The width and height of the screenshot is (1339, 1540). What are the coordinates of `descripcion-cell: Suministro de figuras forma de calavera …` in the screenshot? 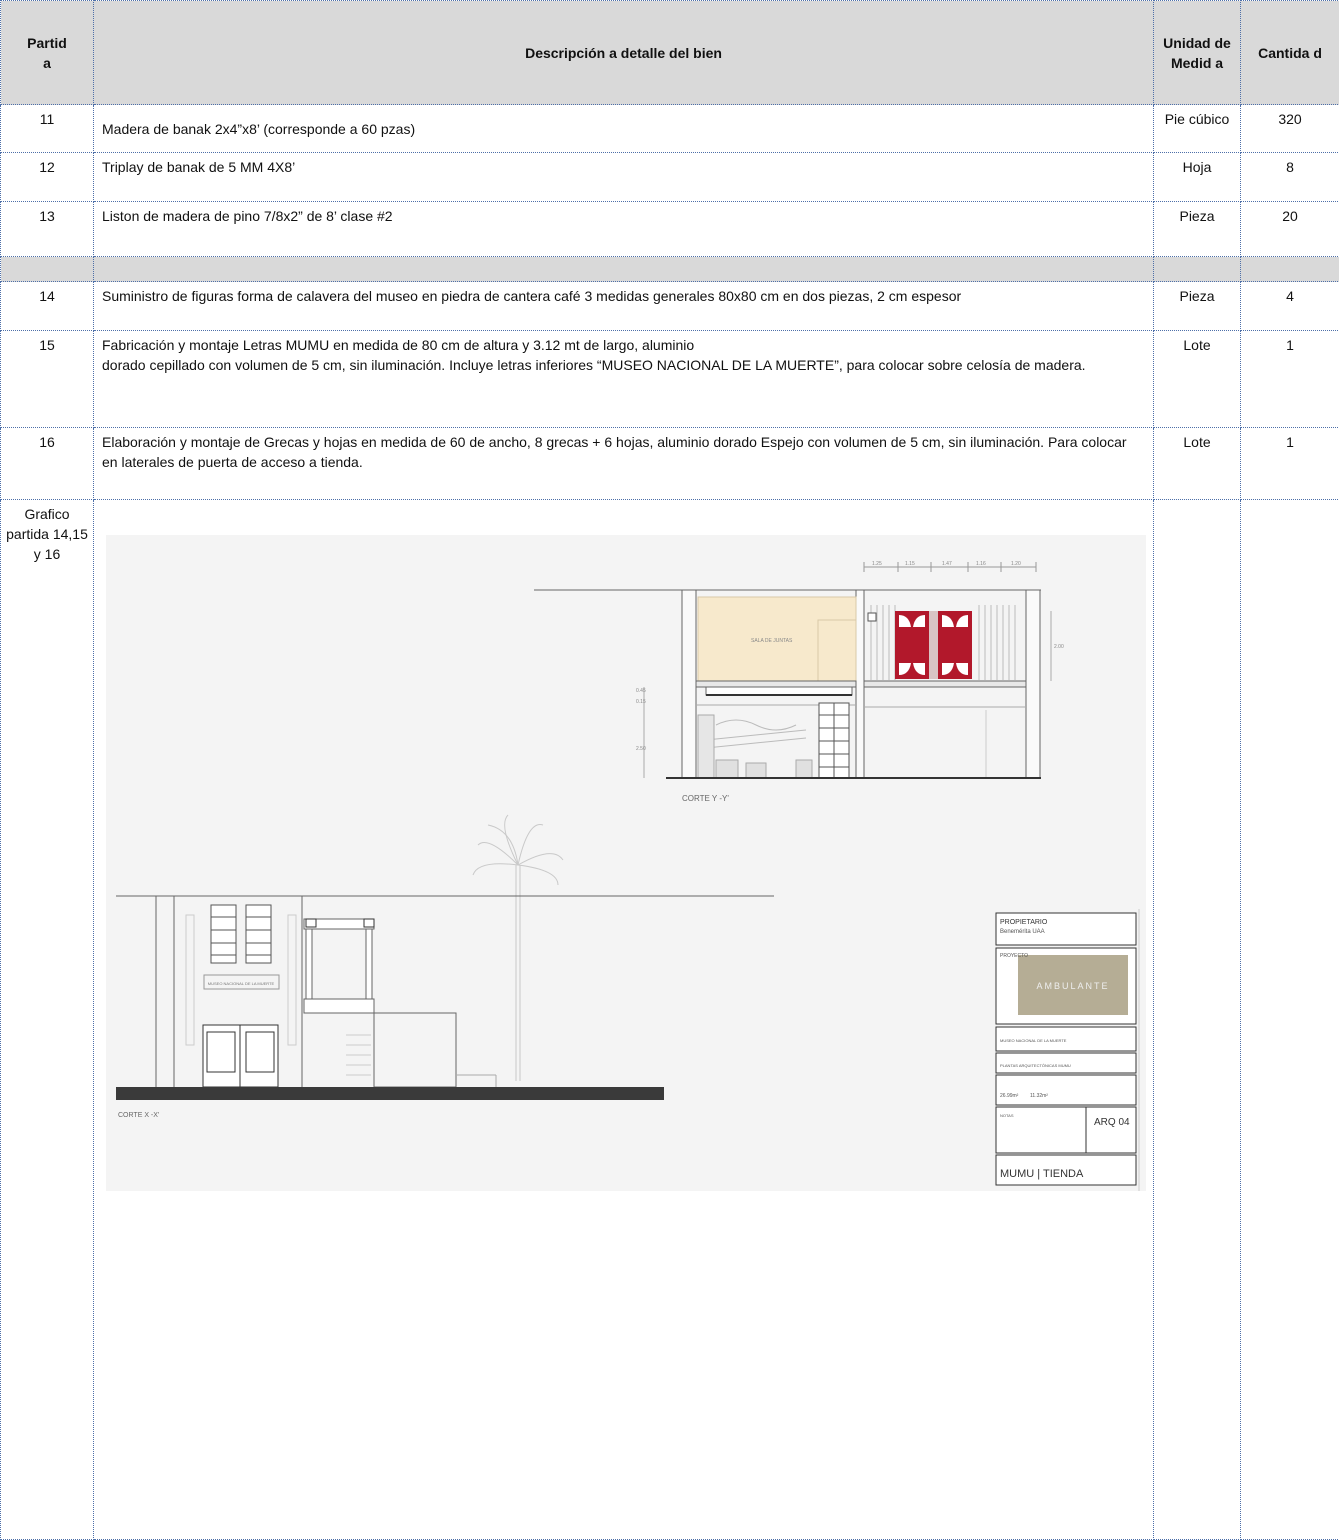 It's located at (624, 306).